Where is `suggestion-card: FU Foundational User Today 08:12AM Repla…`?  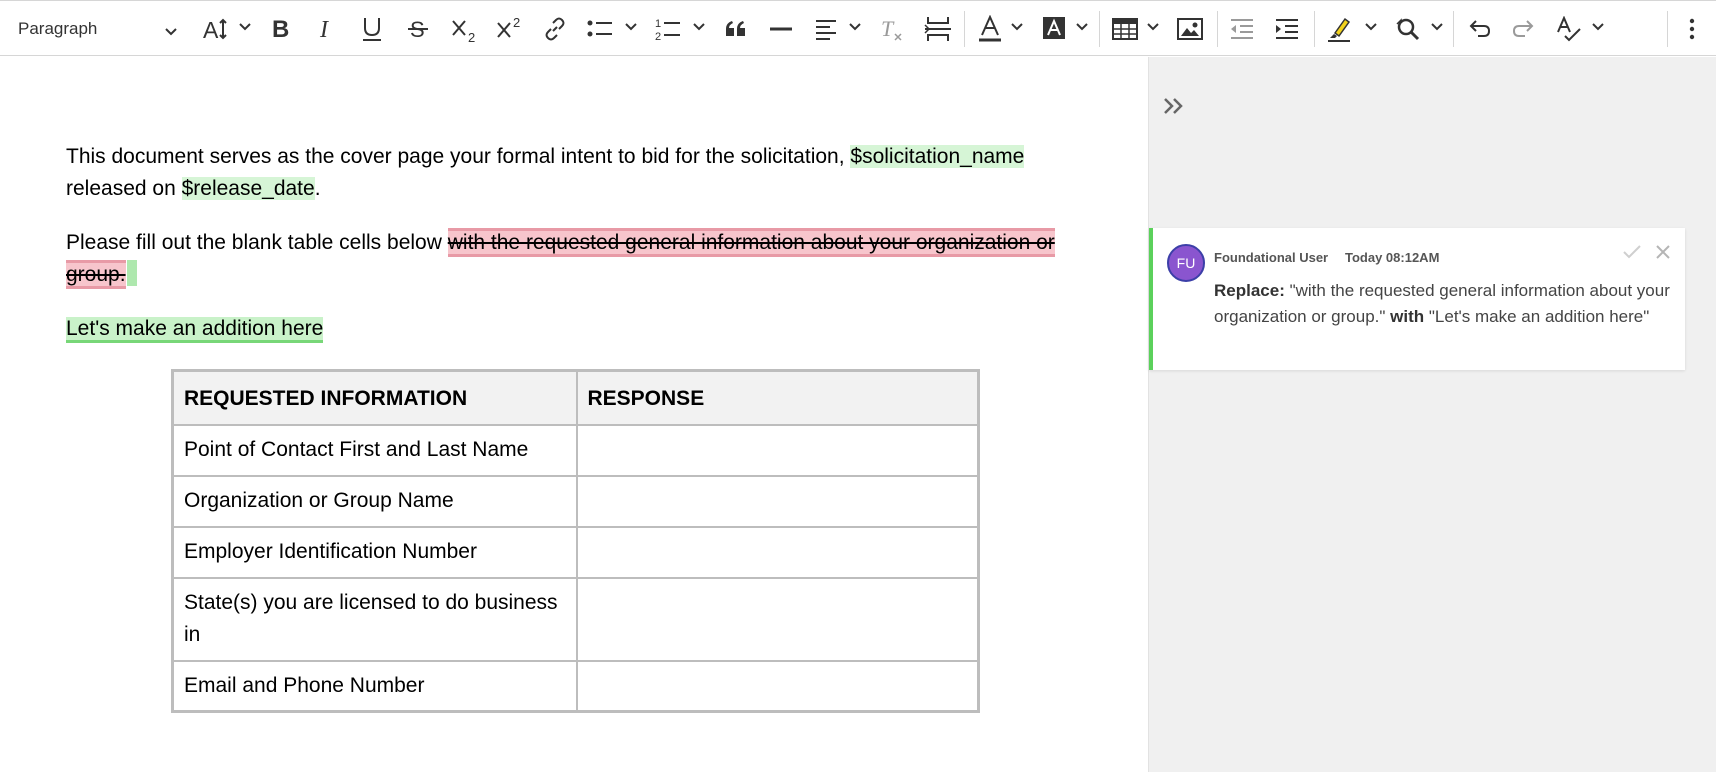
suggestion-card: FU Foundational User Today 08:12AM Repla… is located at coordinates (1417, 299).